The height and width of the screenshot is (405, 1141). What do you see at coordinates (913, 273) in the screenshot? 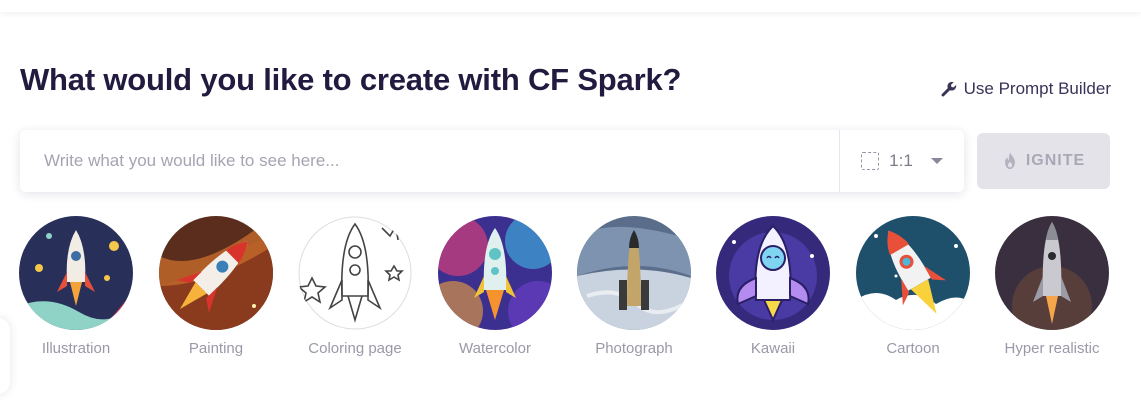
I see `cartoon-thumbnail` at bounding box center [913, 273].